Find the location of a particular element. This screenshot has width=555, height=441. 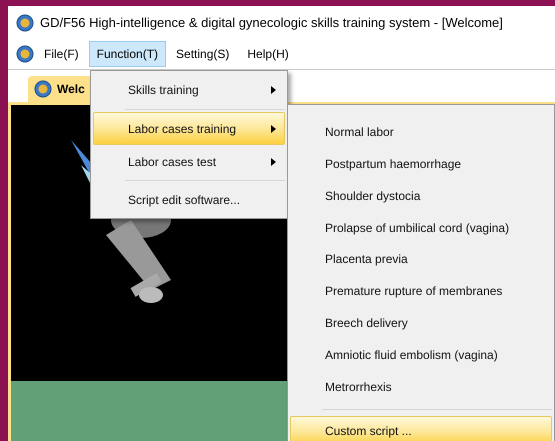

menu-item: Prolapse of umbilical cord (vagina) is located at coordinates (421, 228).